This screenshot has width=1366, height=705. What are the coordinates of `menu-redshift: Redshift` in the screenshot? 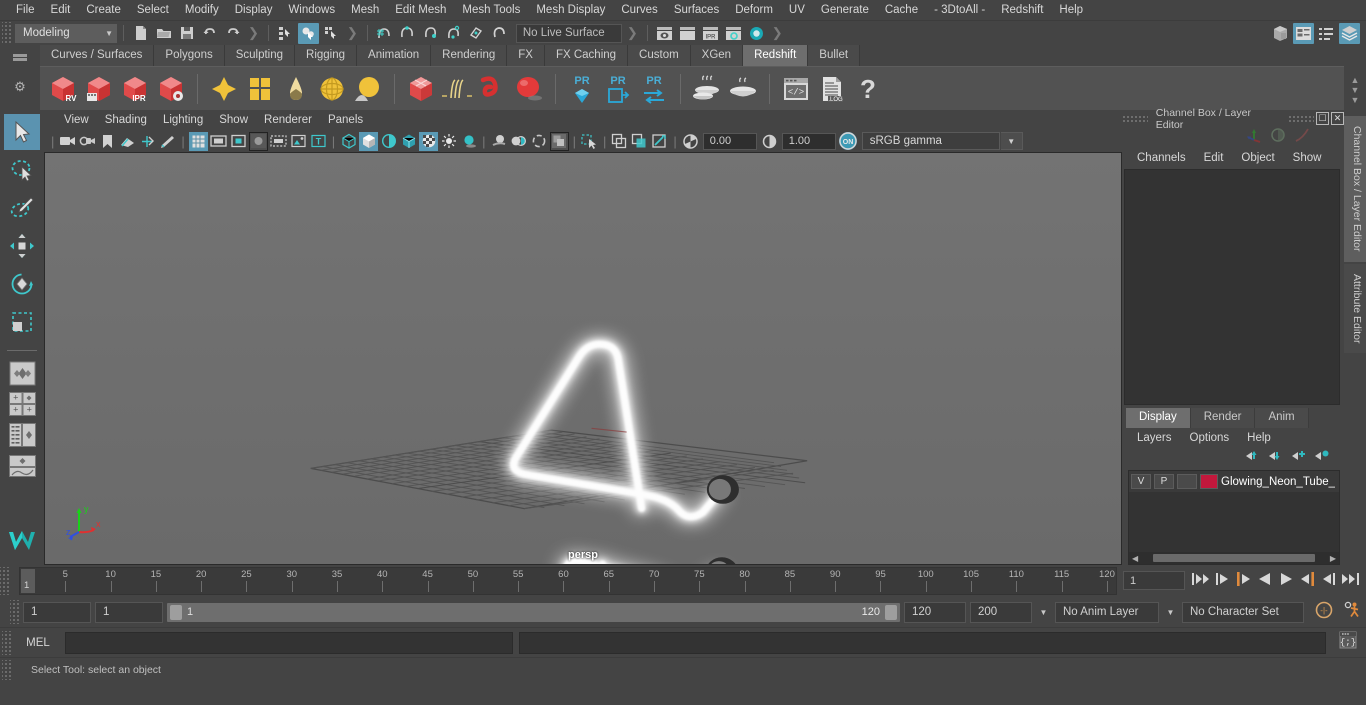 It's located at (1022, 10).